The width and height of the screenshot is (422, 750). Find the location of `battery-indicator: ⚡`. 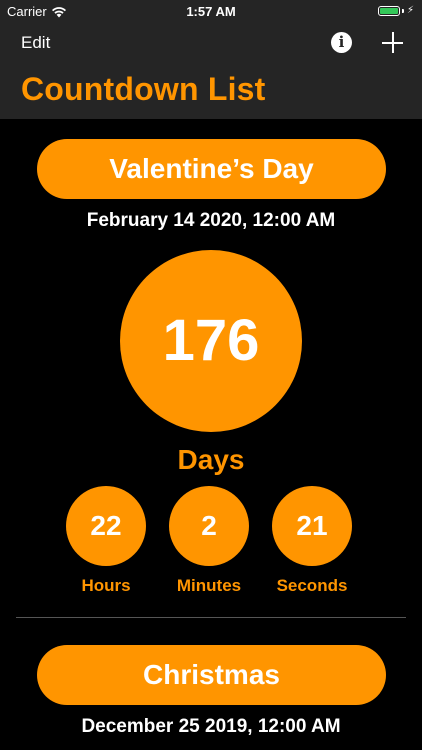

battery-indicator: ⚡ is located at coordinates (395, 10).